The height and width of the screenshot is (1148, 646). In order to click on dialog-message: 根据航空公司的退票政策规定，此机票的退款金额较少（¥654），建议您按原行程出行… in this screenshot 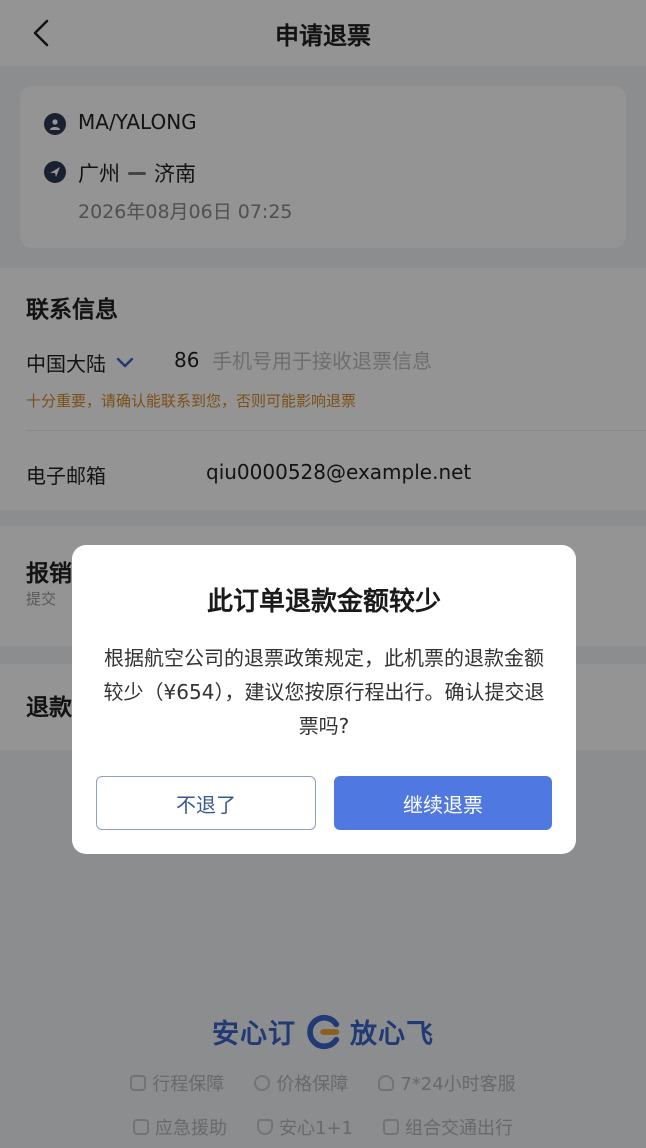, I will do `click(324, 692)`.